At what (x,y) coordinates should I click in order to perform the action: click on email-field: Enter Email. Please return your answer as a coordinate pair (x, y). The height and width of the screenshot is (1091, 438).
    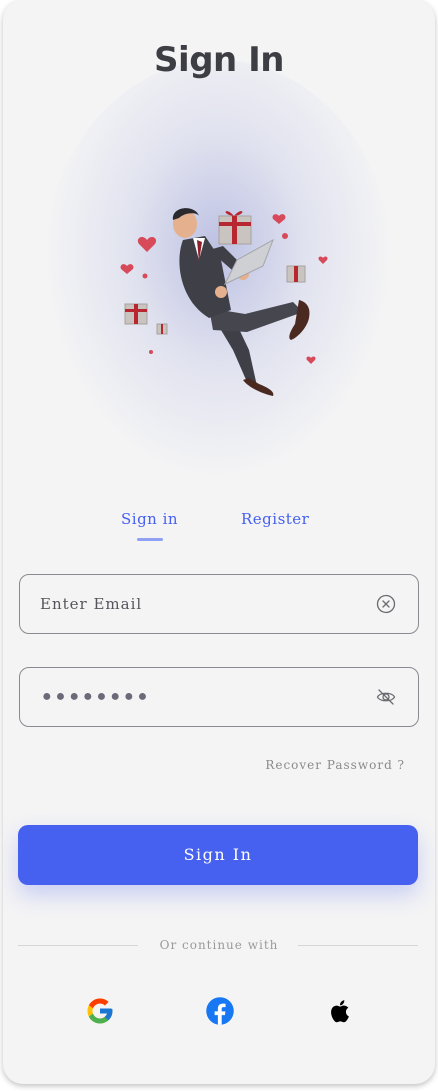
    Looking at the image, I should click on (219, 604).